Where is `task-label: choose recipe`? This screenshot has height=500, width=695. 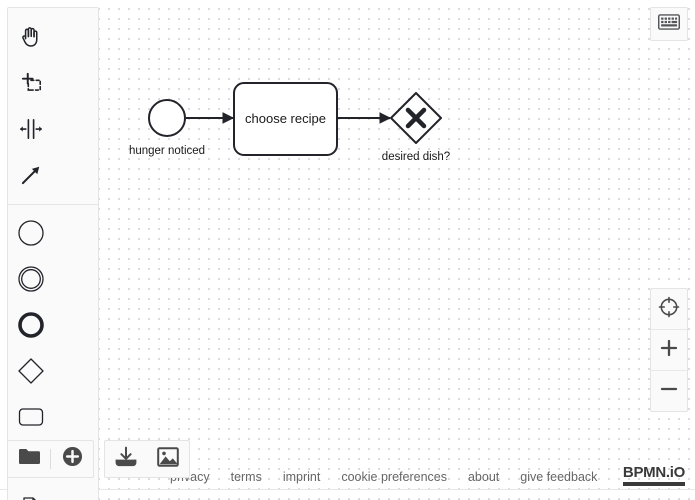 task-label: choose recipe is located at coordinates (285, 118).